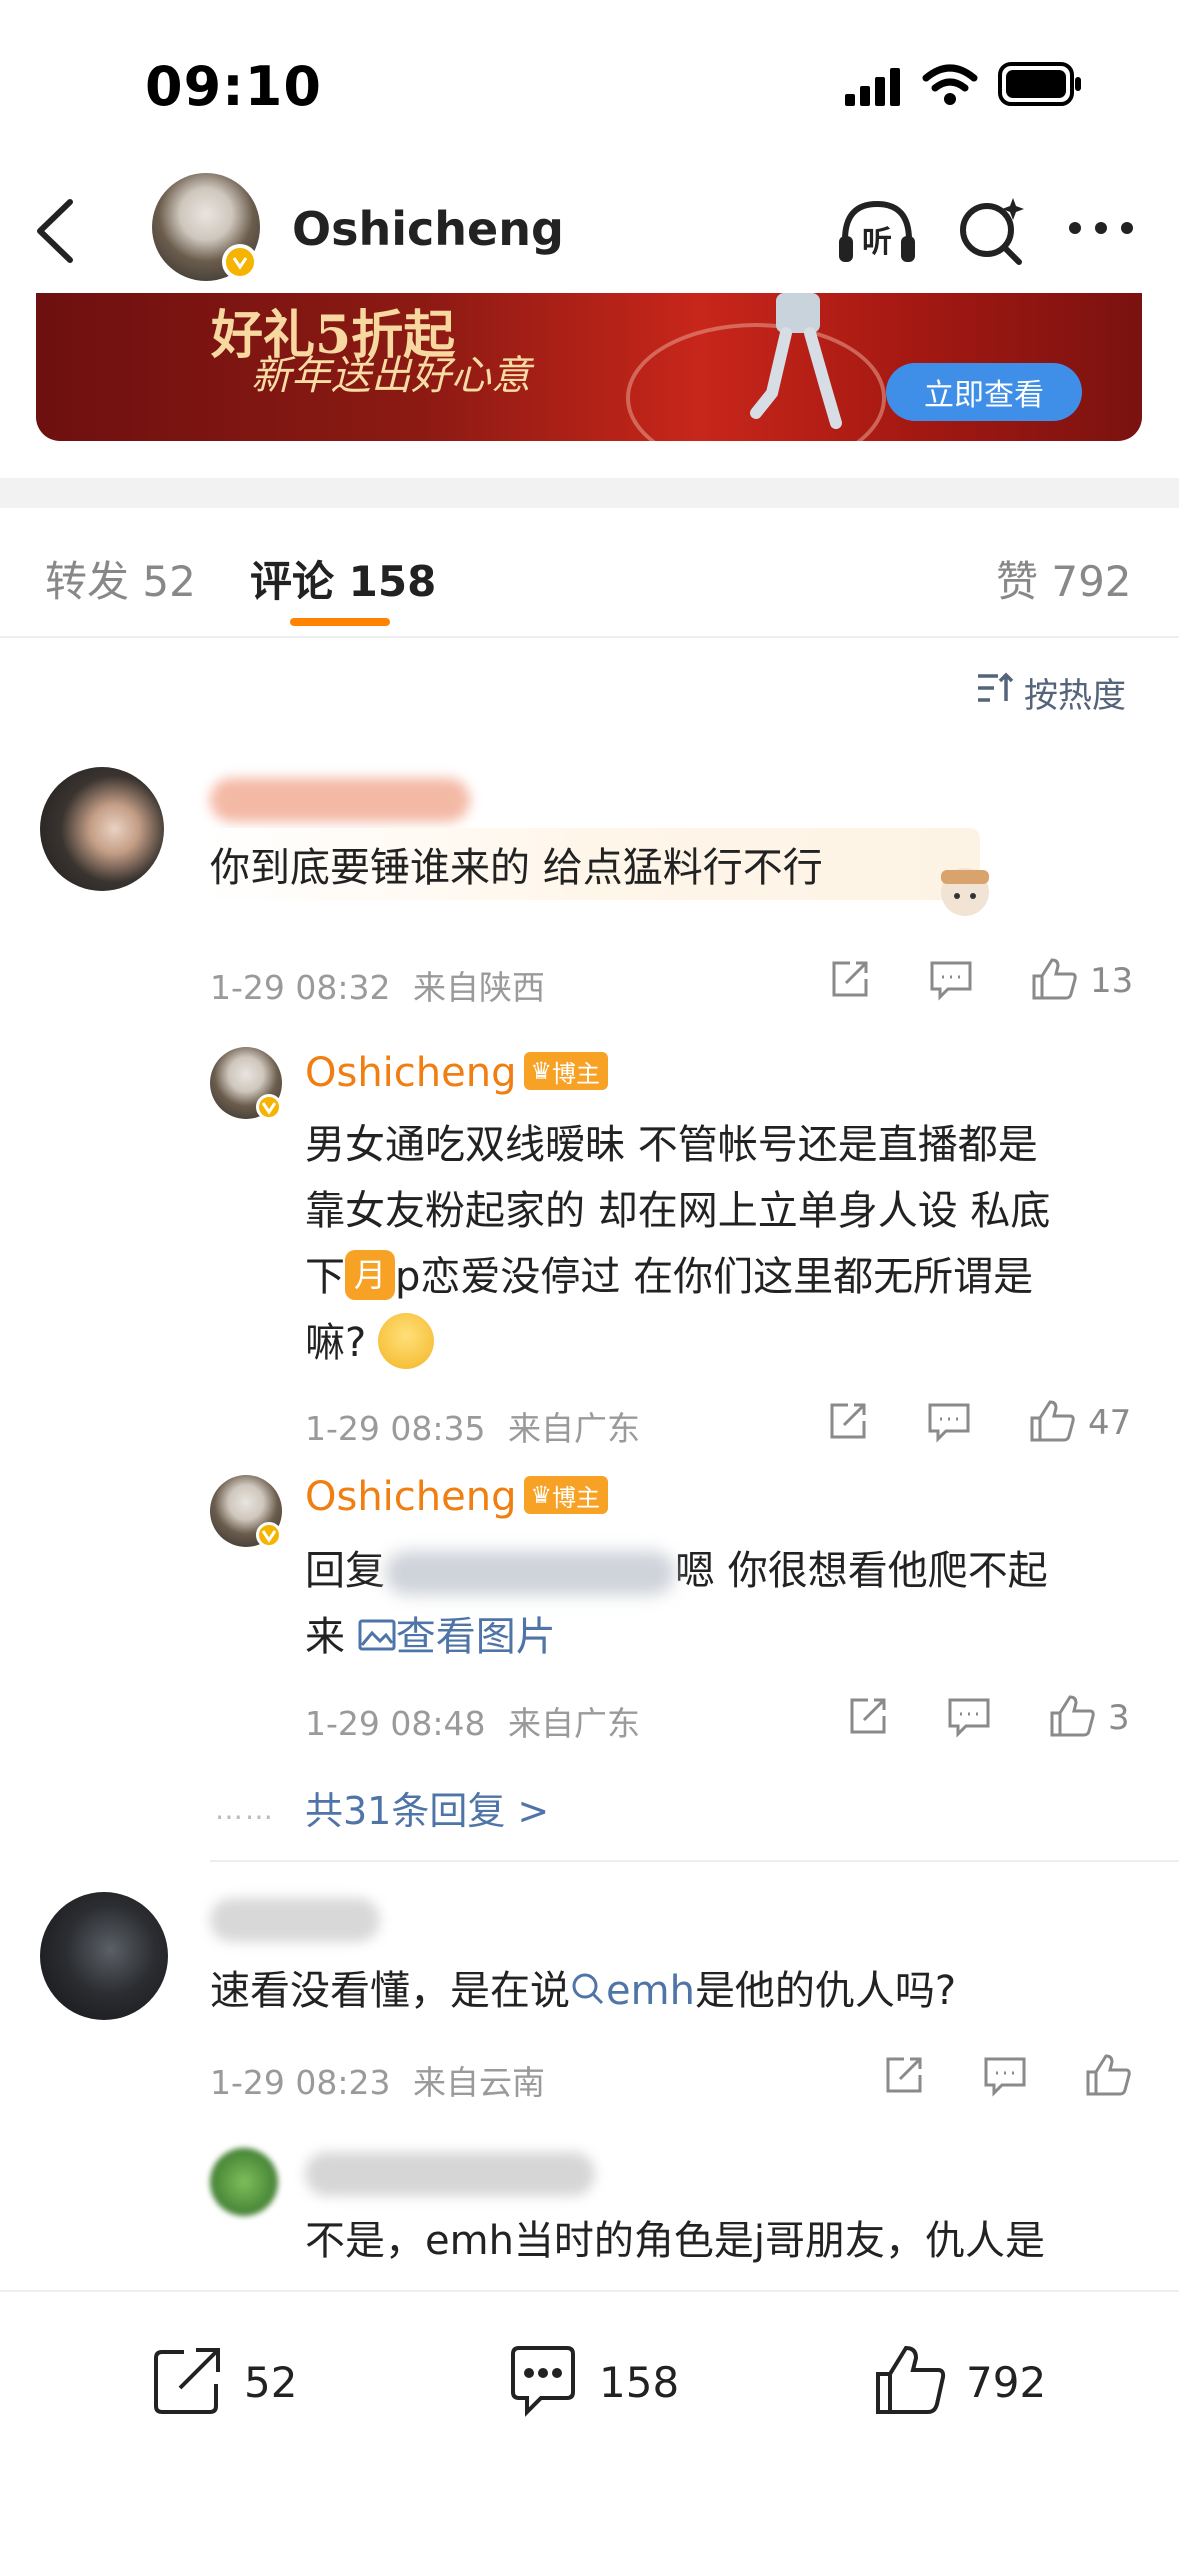 The width and height of the screenshot is (1179, 2556). I want to click on mention-link: emh, so click(632, 1991).